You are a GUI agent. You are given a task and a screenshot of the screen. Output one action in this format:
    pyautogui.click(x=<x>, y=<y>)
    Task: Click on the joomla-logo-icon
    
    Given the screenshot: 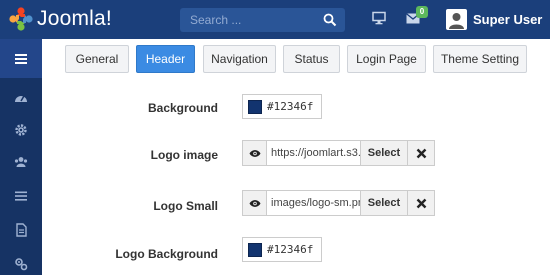 What is the action you would take?
    pyautogui.click(x=21, y=19)
    